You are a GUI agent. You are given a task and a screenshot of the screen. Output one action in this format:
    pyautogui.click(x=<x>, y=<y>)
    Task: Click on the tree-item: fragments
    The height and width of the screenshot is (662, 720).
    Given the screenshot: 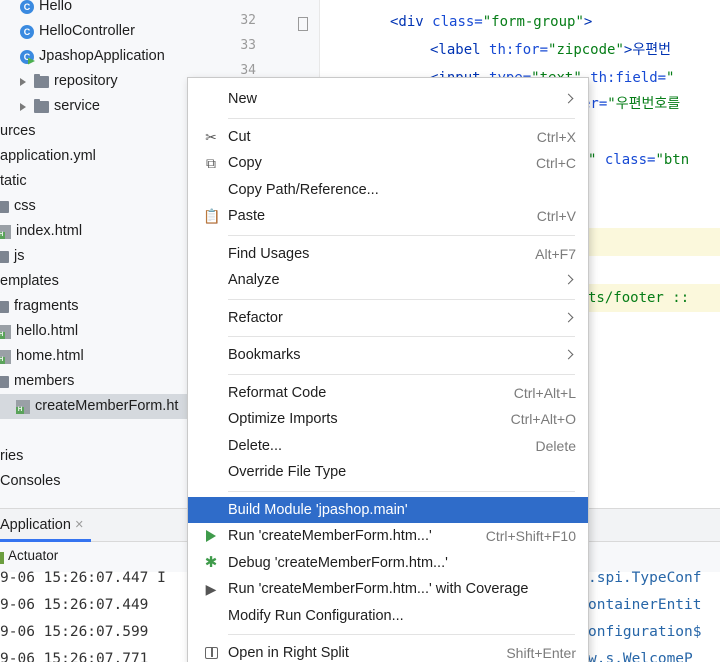 What is the action you would take?
    pyautogui.click(x=39, y=306)
    